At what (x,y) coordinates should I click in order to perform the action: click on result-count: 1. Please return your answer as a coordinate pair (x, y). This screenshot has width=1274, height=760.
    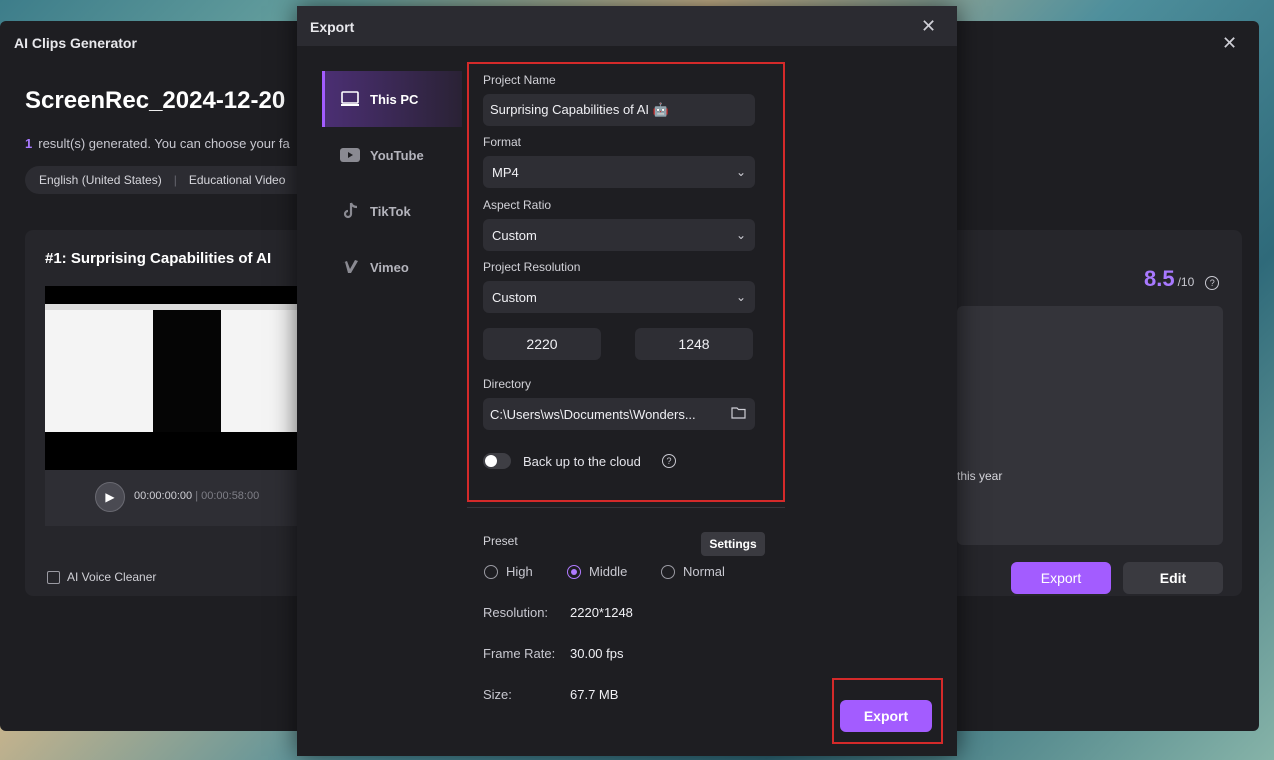
    Looking at the image, I should click on (29, 143).